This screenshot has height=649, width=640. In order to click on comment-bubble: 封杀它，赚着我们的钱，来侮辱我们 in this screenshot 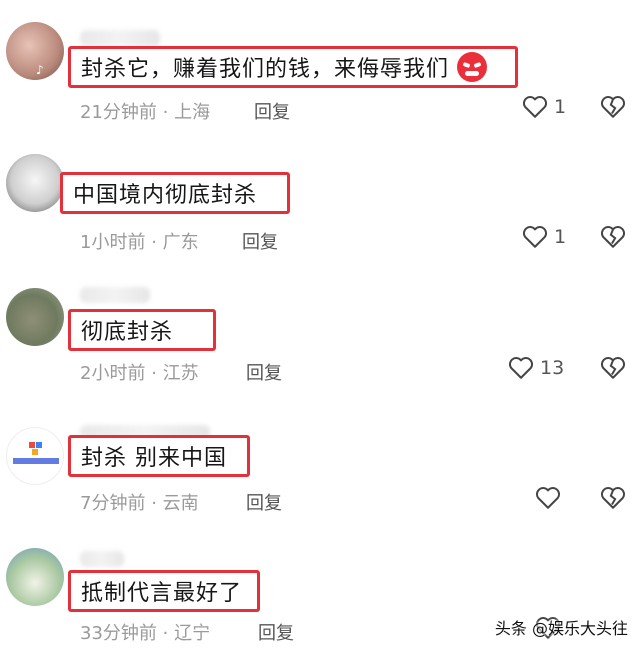, I will do `click(293, 67)`.